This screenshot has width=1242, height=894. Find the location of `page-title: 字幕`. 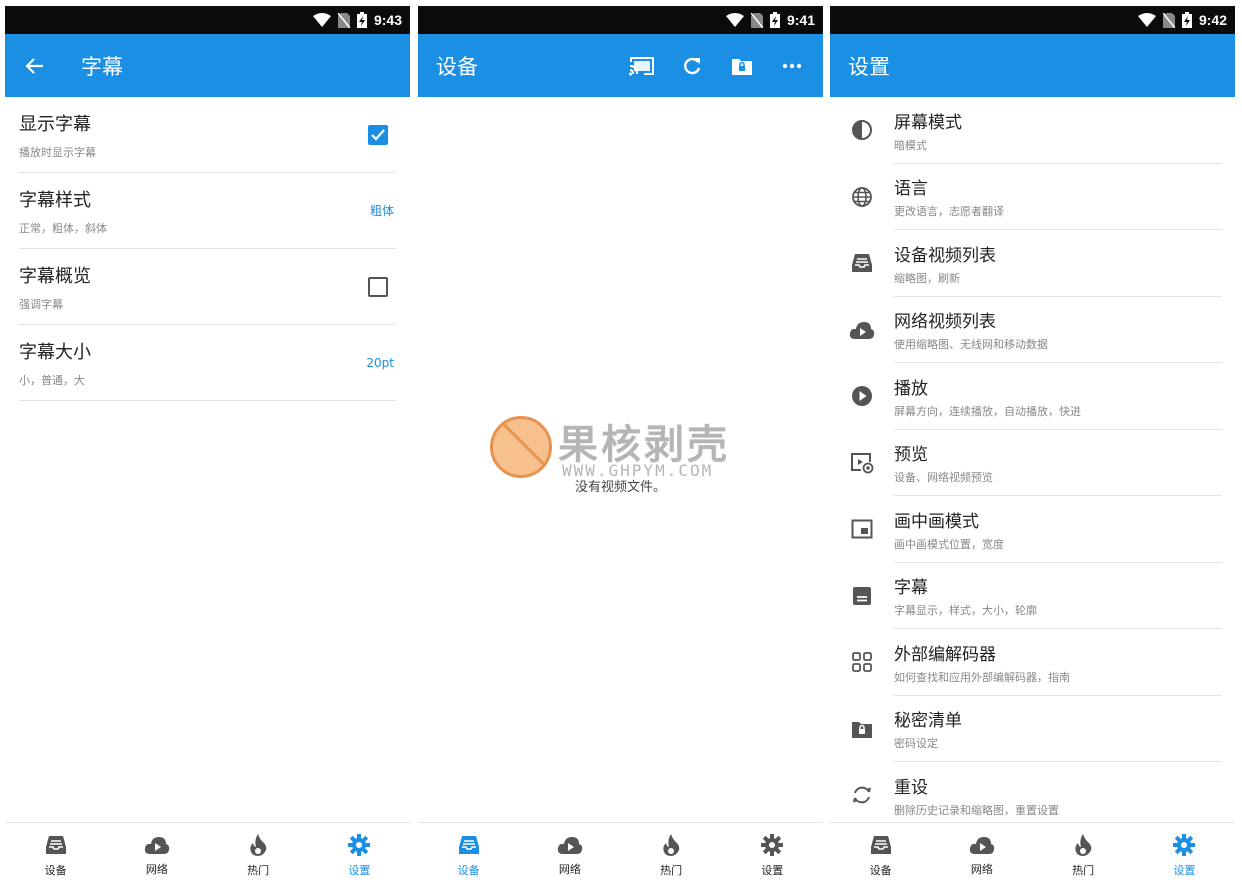

page-title: 字幕 is located at coordinates (102, 66).